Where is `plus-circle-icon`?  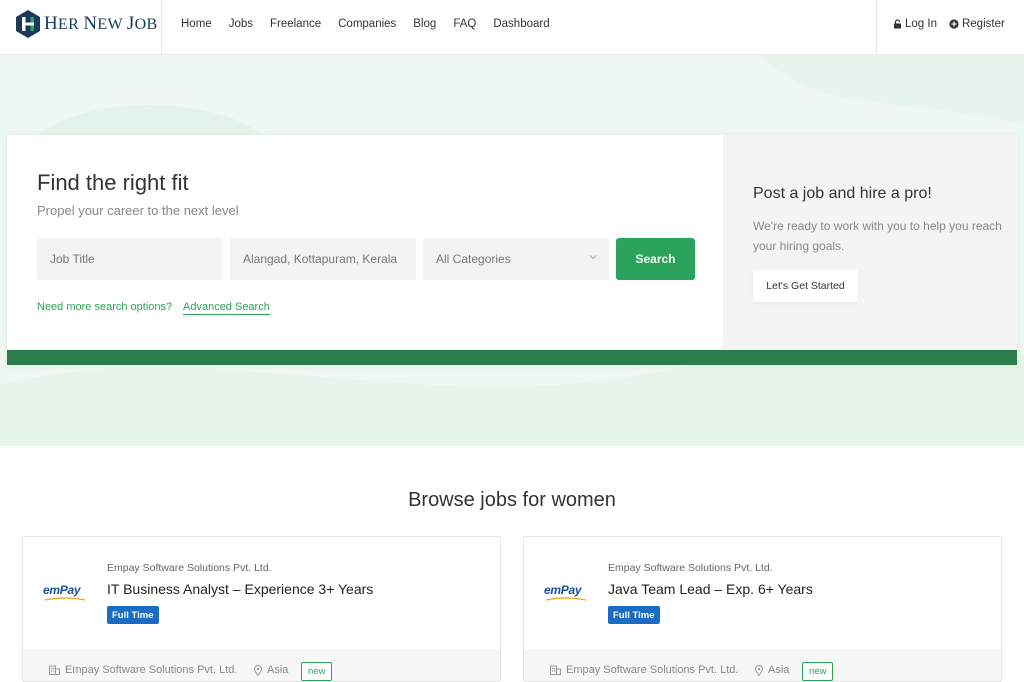
plus-circle-icon is located at coordinates (954, 24).